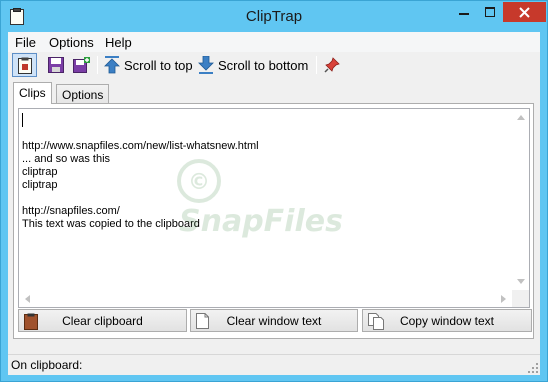 This screenshot has height=382, width=548. What do you see at coordinates (118, 42) in the screenshot?
I see `menu-help: Help` at bounding box center [118, 42].